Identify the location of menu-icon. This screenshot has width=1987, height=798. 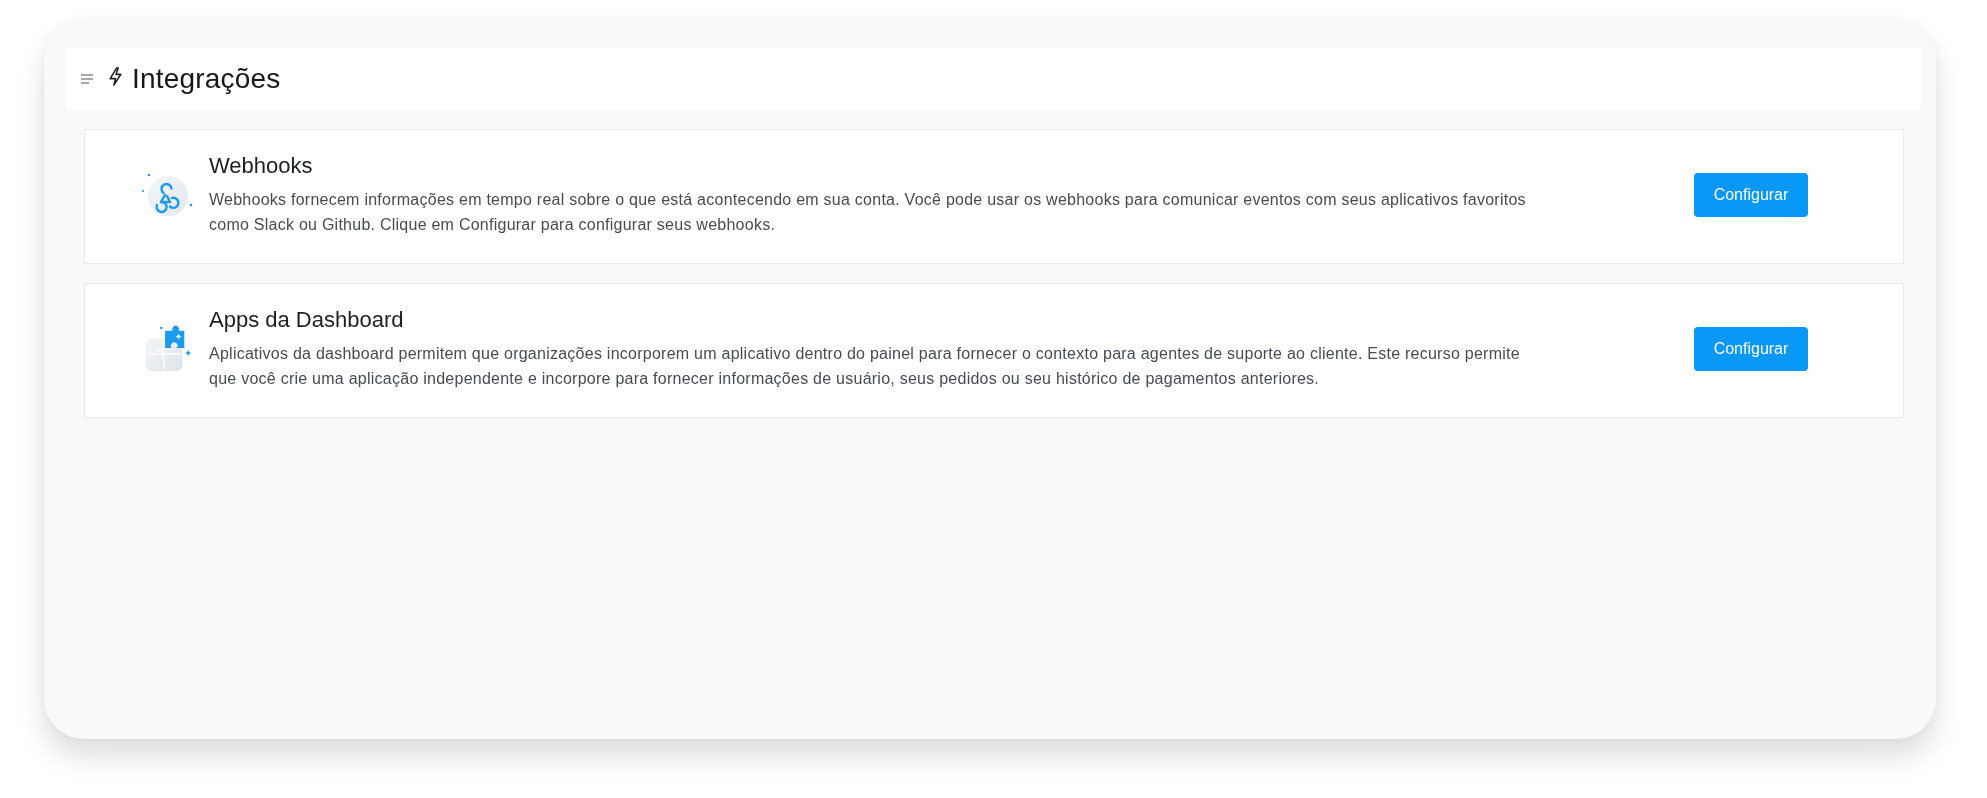
(87, 79).